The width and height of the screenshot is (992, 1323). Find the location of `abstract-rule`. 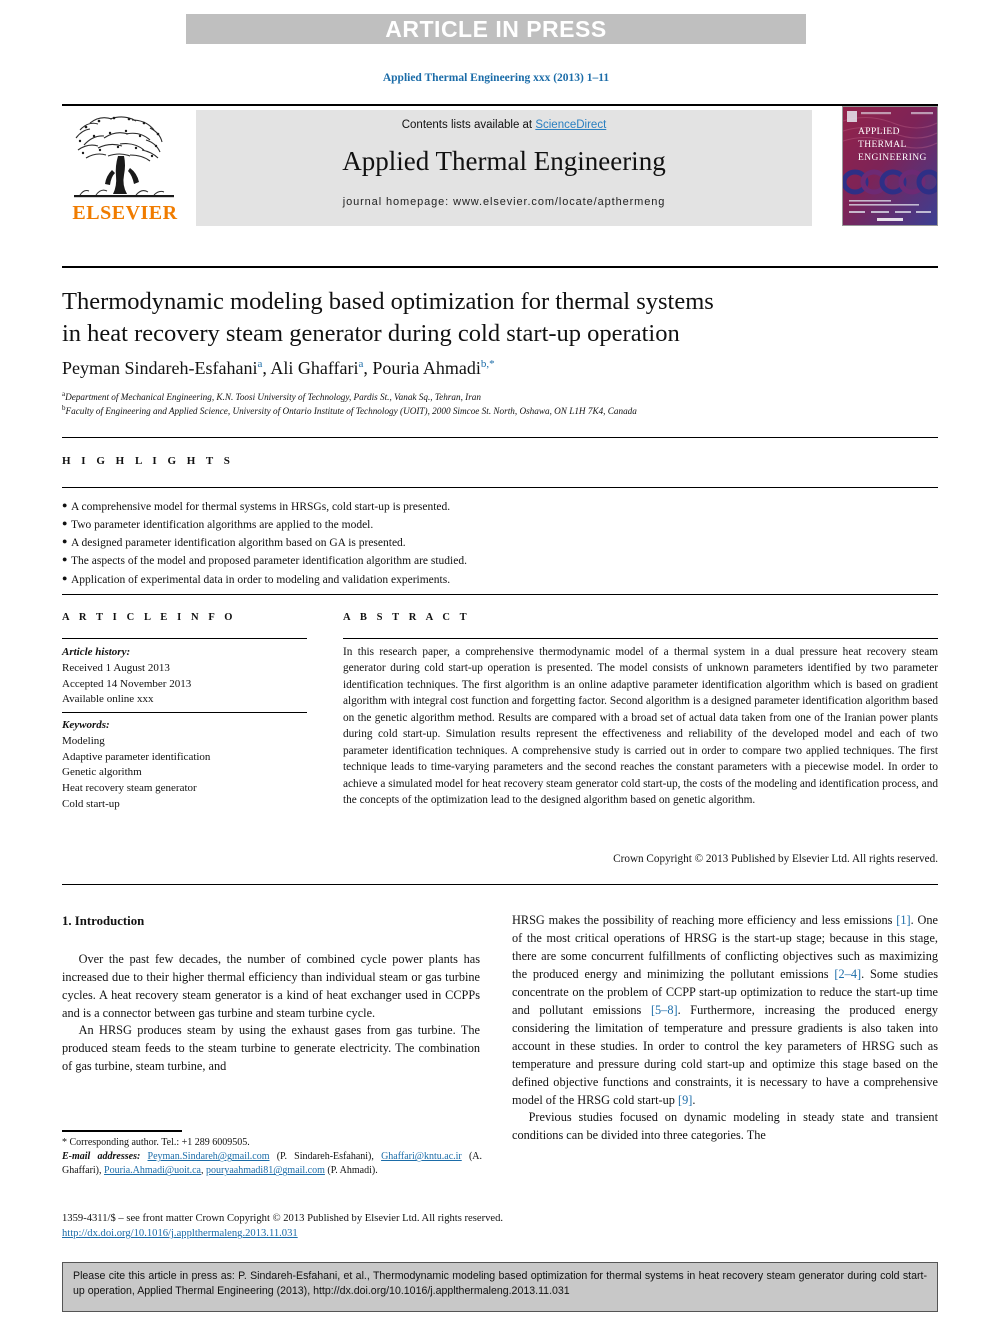

abstract-rule is located at coordinates (640, 638).